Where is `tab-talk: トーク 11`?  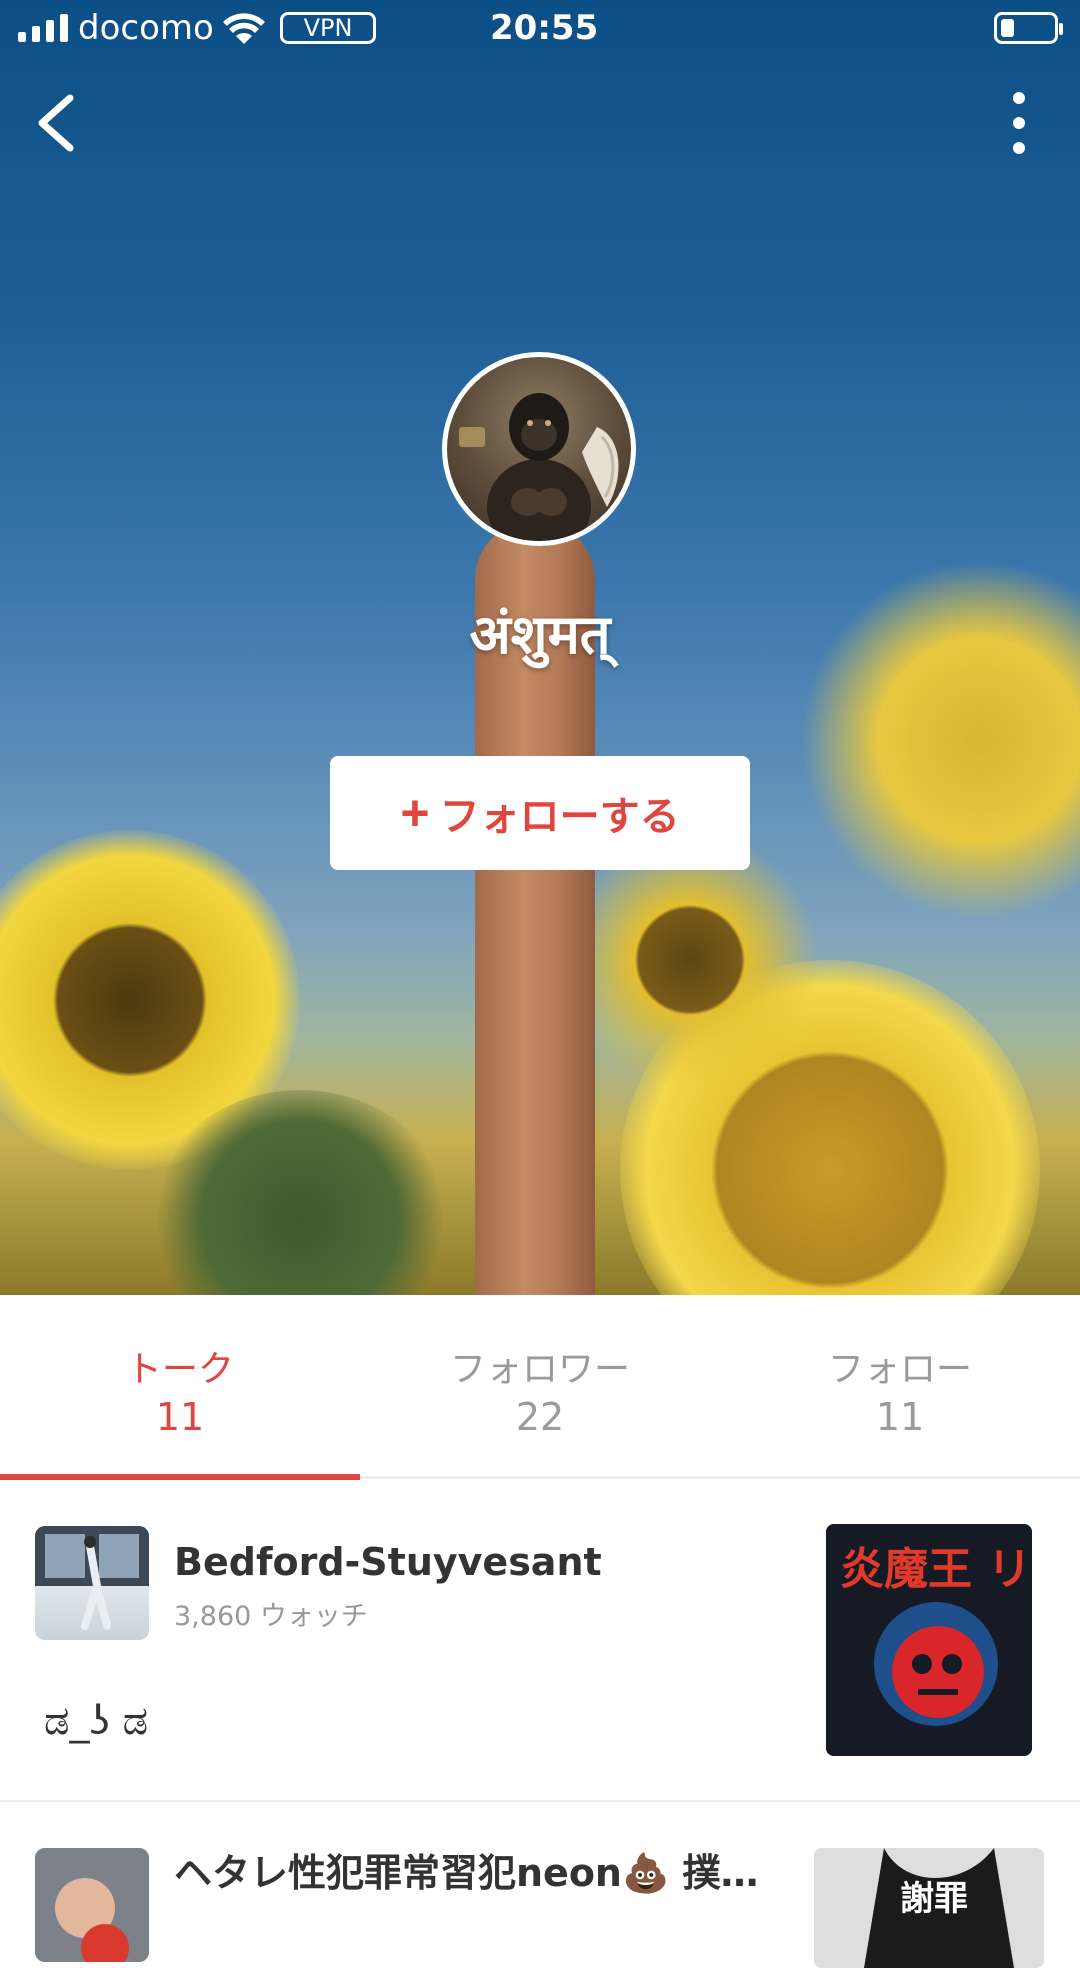 tab-talk: トーク 11 is located at coordinates (180, 1387).